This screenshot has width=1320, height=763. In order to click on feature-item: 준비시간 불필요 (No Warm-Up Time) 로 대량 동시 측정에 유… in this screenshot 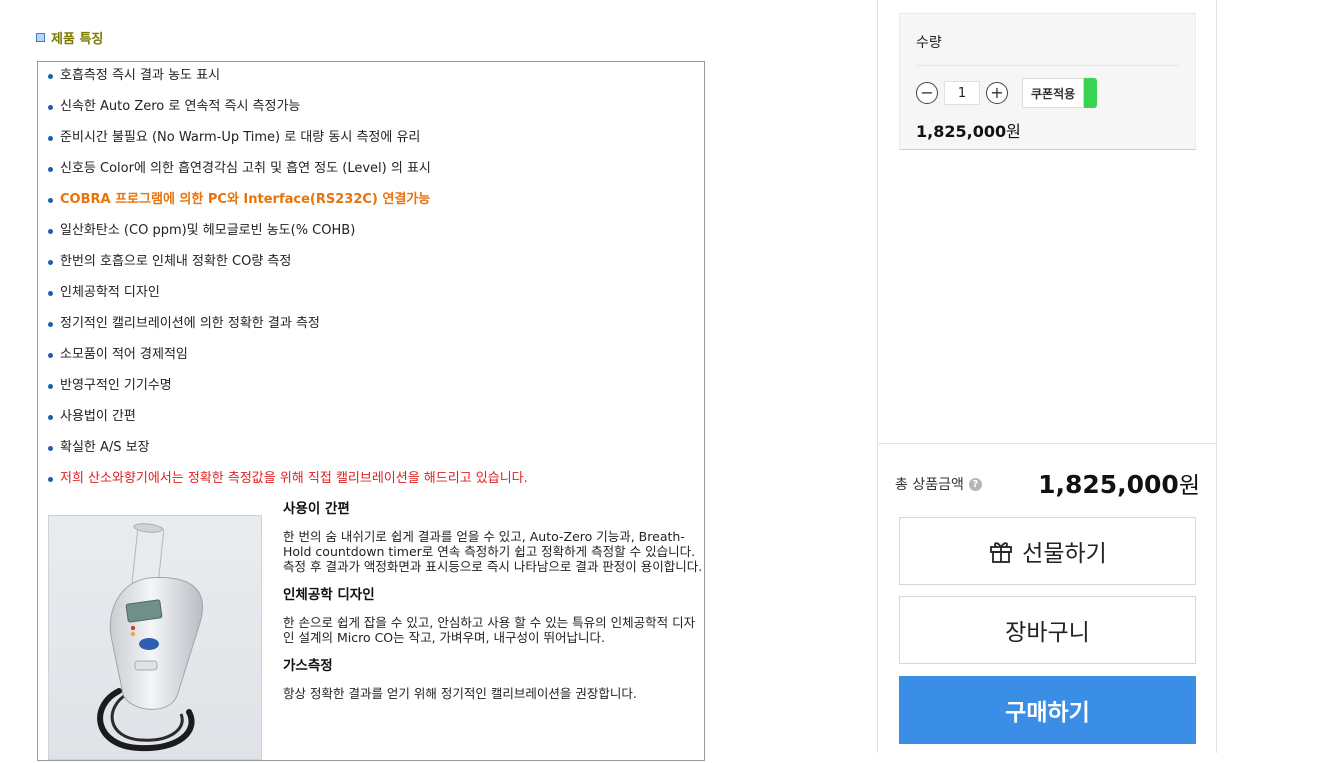, I will do `click(371, 143)`.